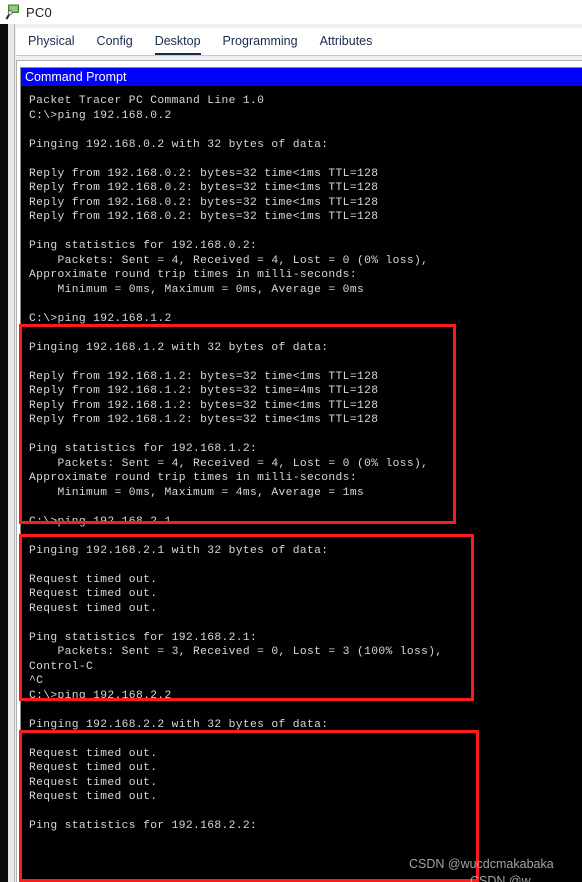  I want to click on terminal-line: Ping statistics for 192.168.1.2:, so click(143, 449).